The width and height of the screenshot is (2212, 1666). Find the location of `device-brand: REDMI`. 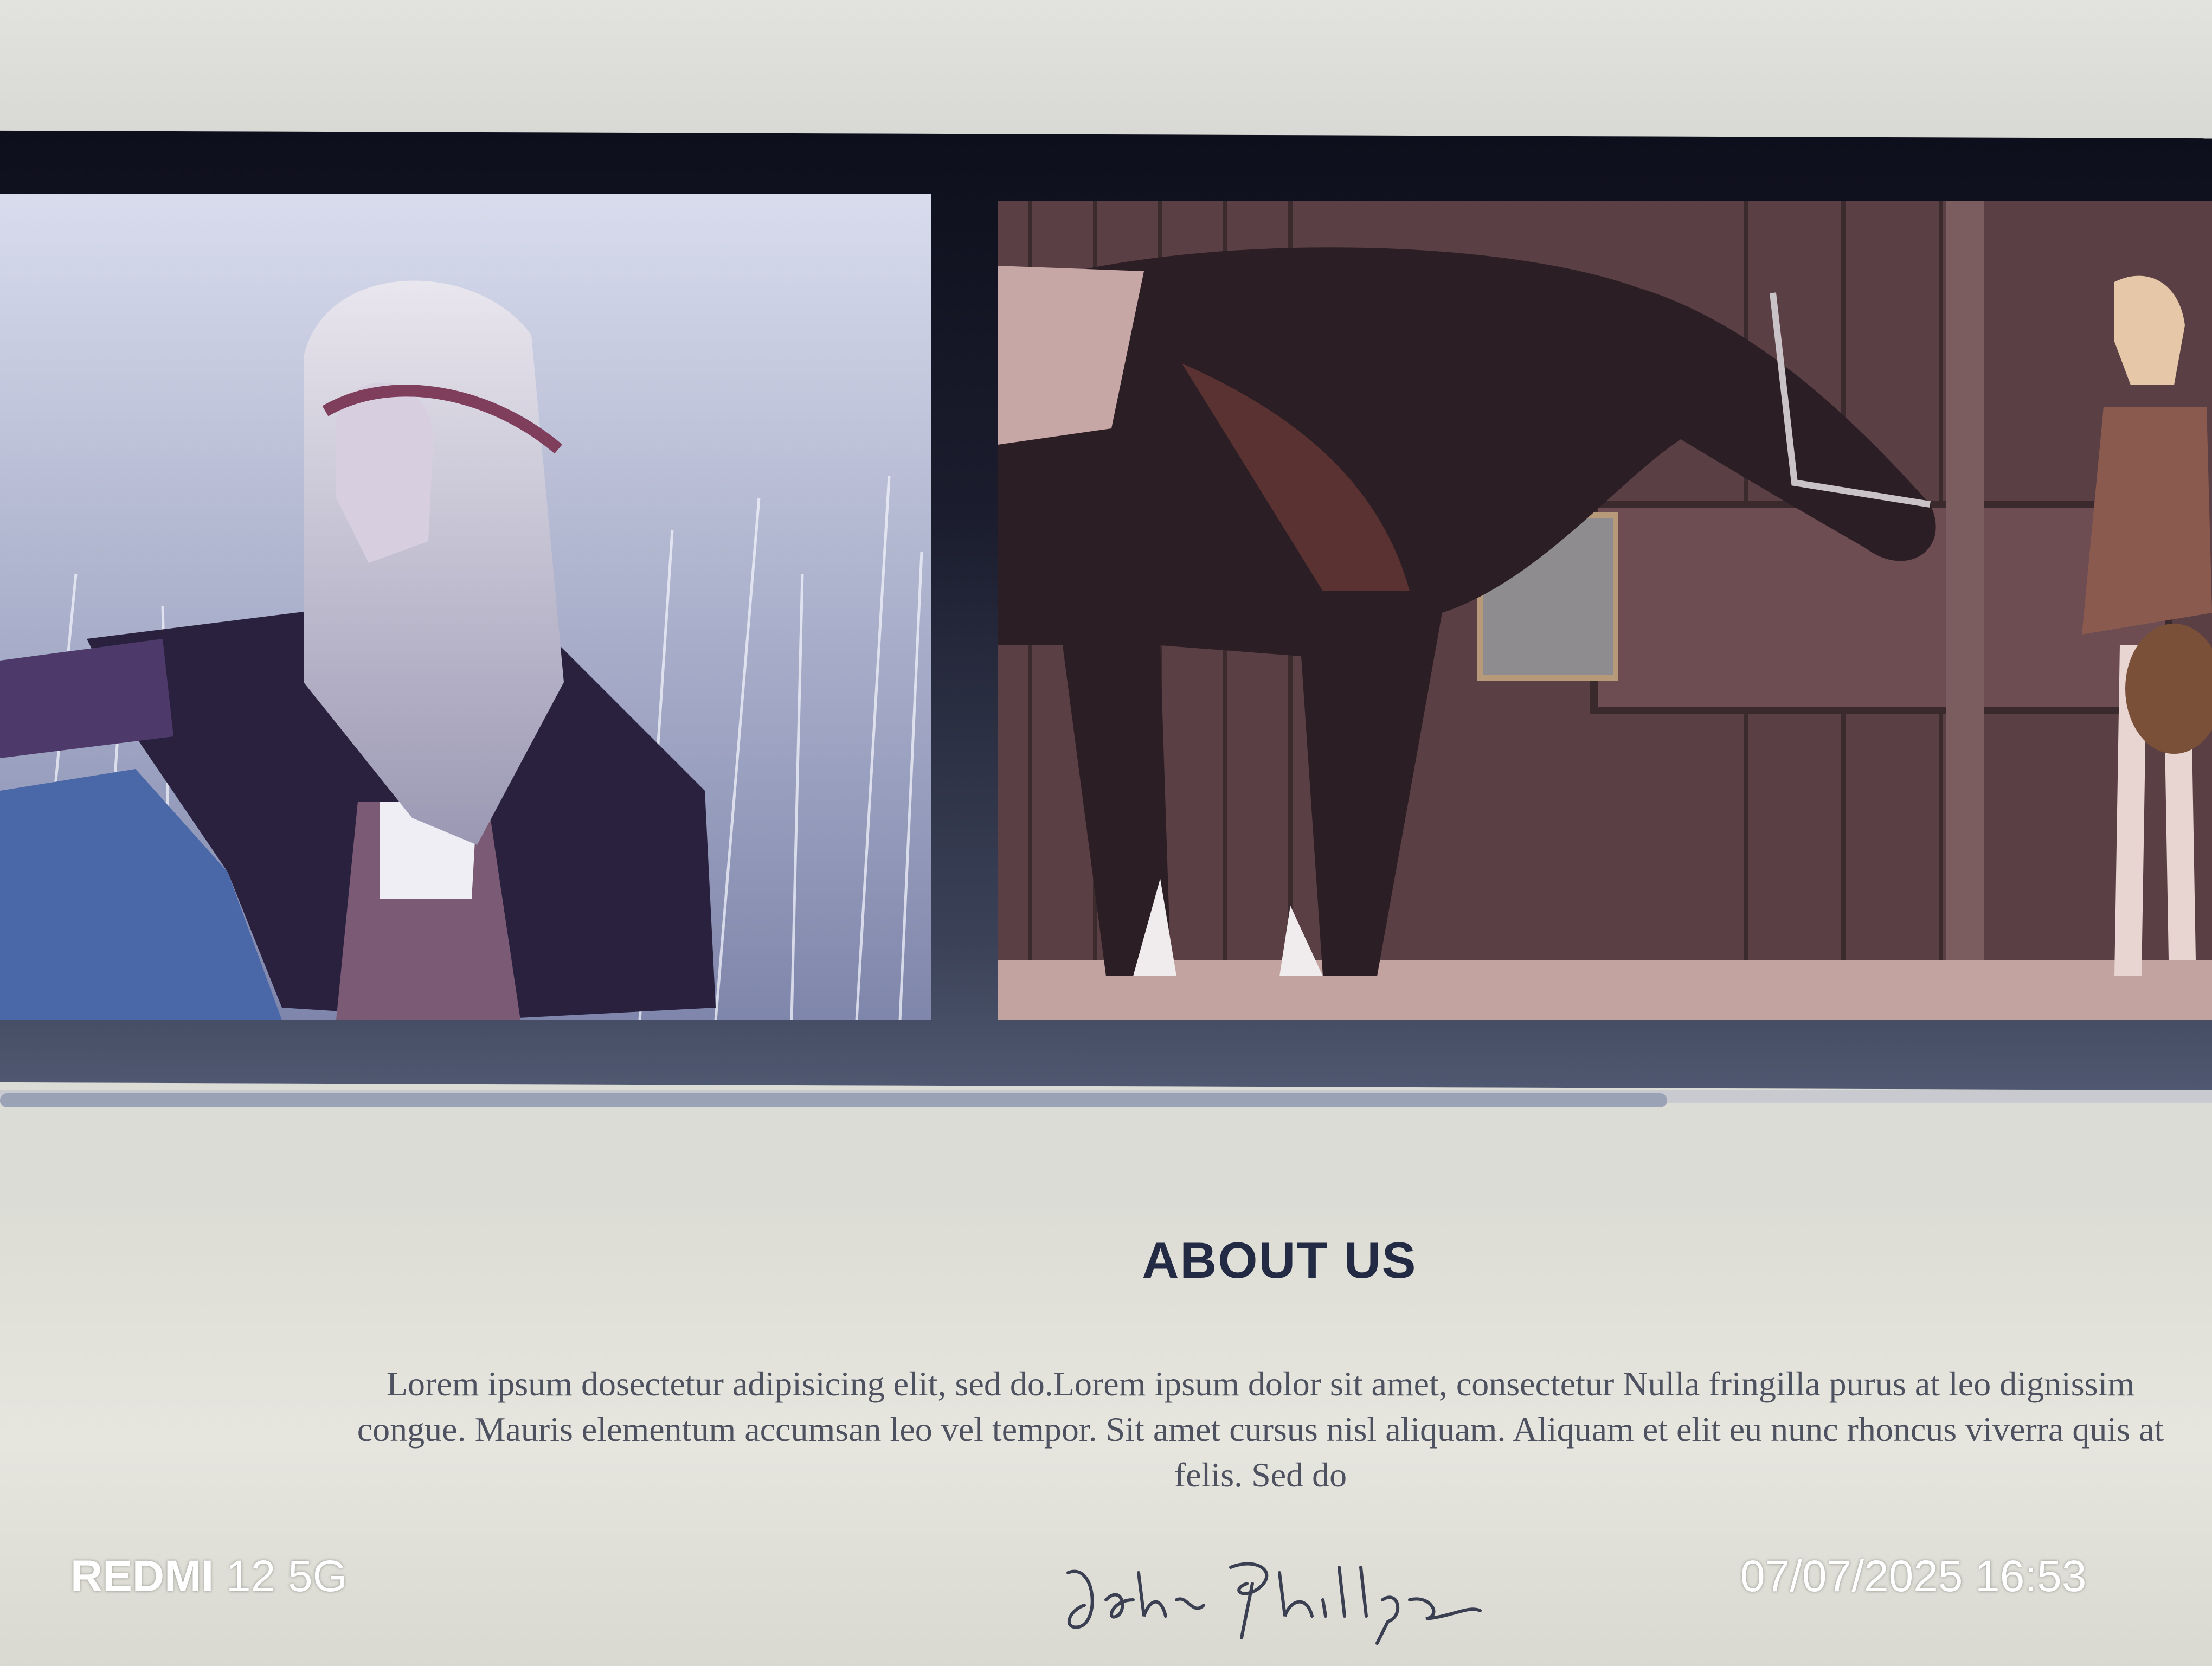

device-brand: REDMI is located at coordinates (142, 1576).